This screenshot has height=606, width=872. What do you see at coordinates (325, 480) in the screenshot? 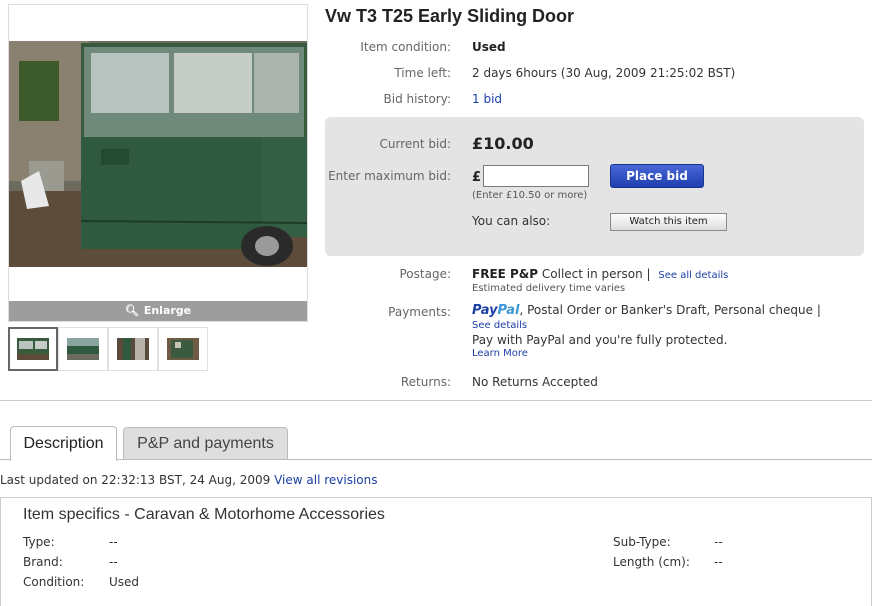
I see `view-revisions-link: View all revisions` at bounding box center [325, 480].